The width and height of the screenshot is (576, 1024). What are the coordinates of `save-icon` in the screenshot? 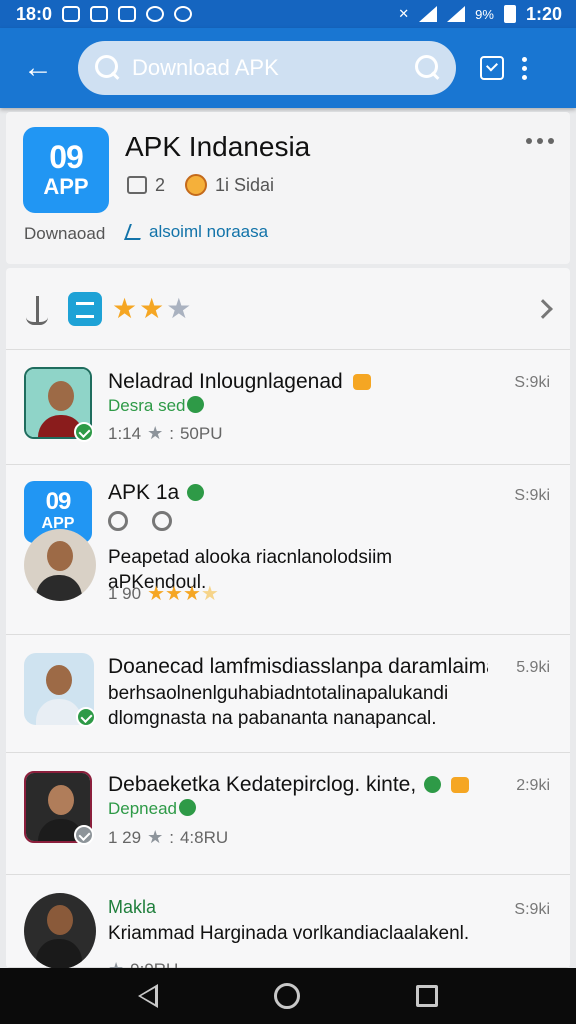 It's located at (492, 68).